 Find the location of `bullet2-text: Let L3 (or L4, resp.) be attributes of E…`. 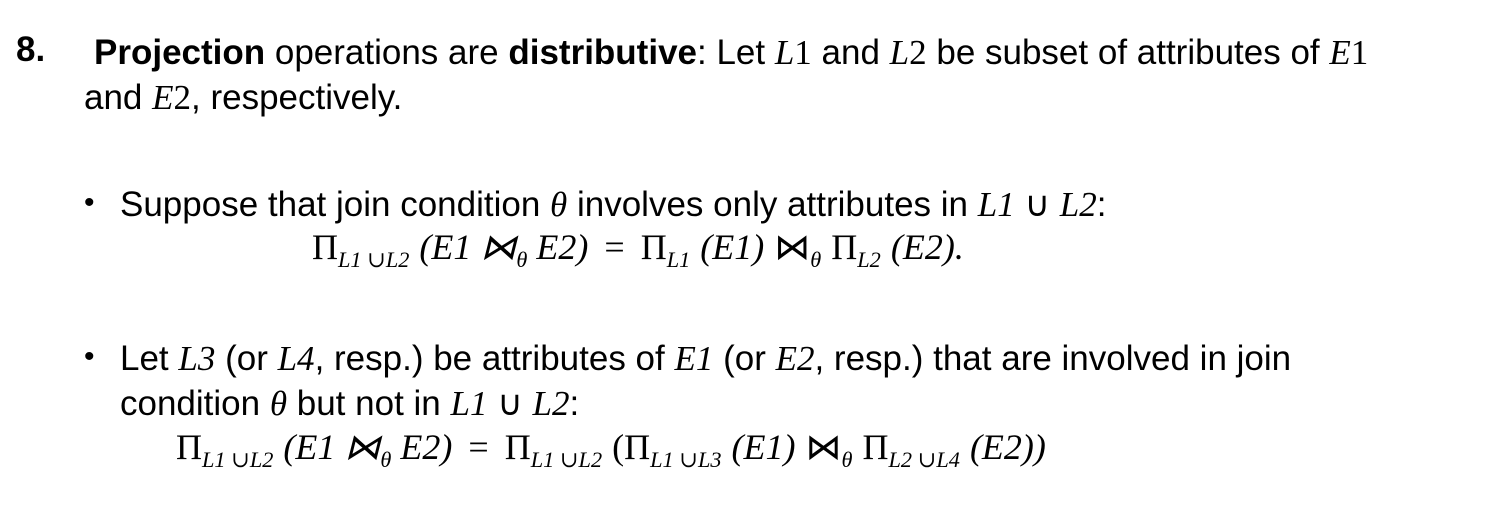

bullet2-text: Let L3 (or L4, resp.) be attributes of E… is located at coordinates (706, 381).